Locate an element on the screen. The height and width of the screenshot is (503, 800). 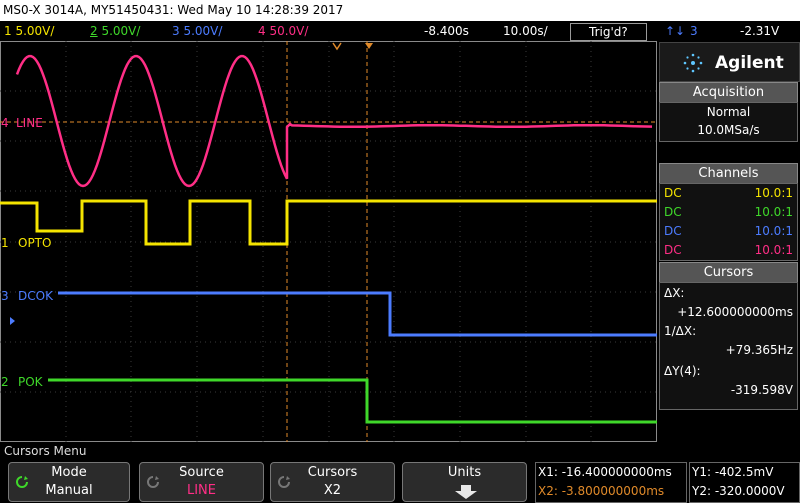
units-softkey-label: Units is located at coordinates (464, 472).